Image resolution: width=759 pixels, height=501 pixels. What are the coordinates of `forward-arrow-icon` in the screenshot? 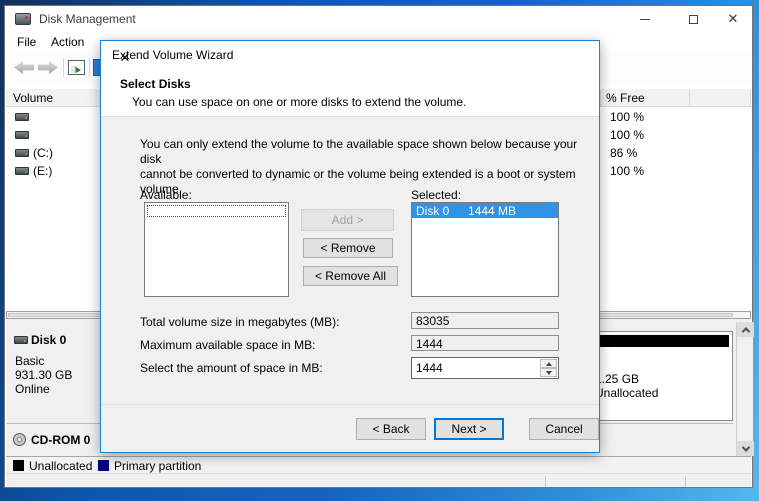 It's located at (48, 67).